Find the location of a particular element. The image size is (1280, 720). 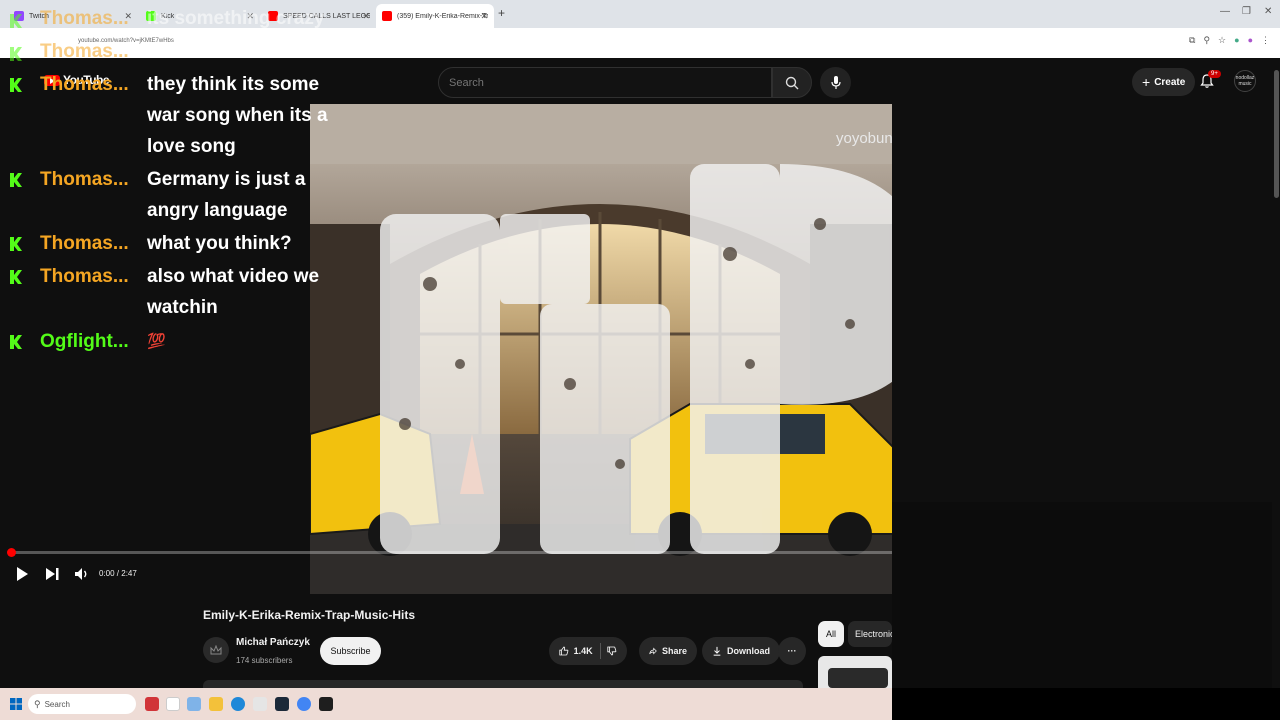

create-button: + Create is located at coordinates (1164, 82).